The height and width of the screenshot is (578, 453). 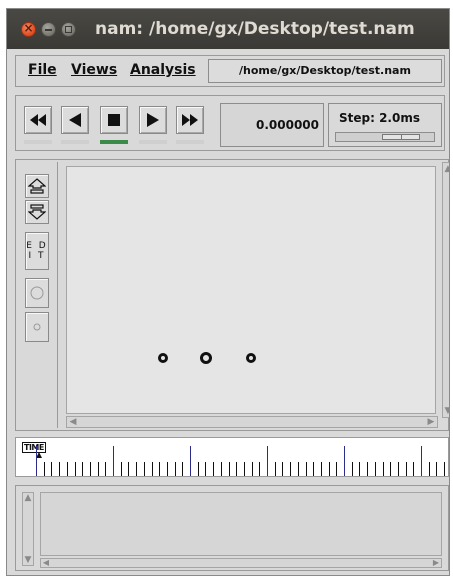 I want to click on annotation-horizontal-scrollbar: ◀ ▶, so click(x=241, y=563).